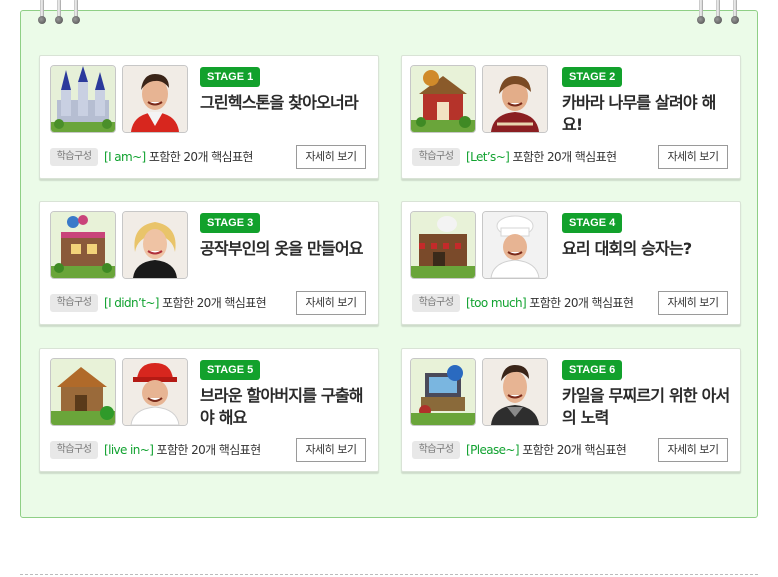 This screenshot has width=778, height=577. What do you see at coordinates (230, 77) in the screenshot?
I see `stage-badge: STAGE 1` at bounding box center [230, 77].